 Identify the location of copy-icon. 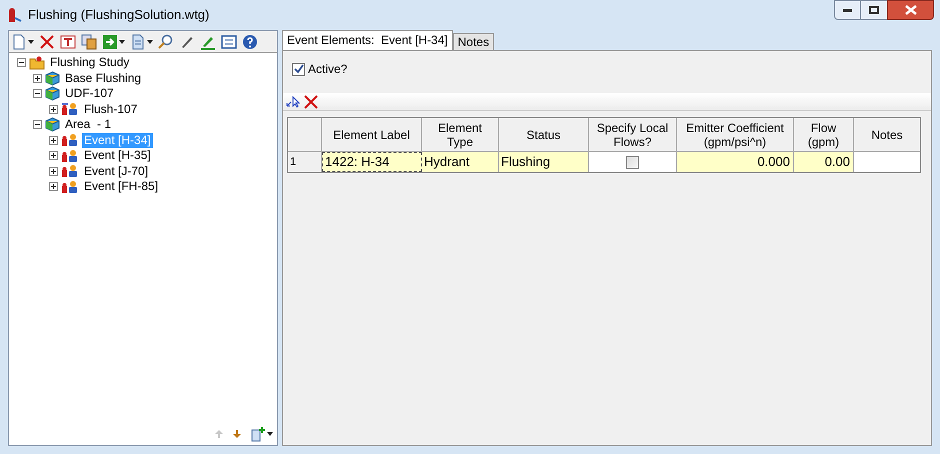
(89, 42).